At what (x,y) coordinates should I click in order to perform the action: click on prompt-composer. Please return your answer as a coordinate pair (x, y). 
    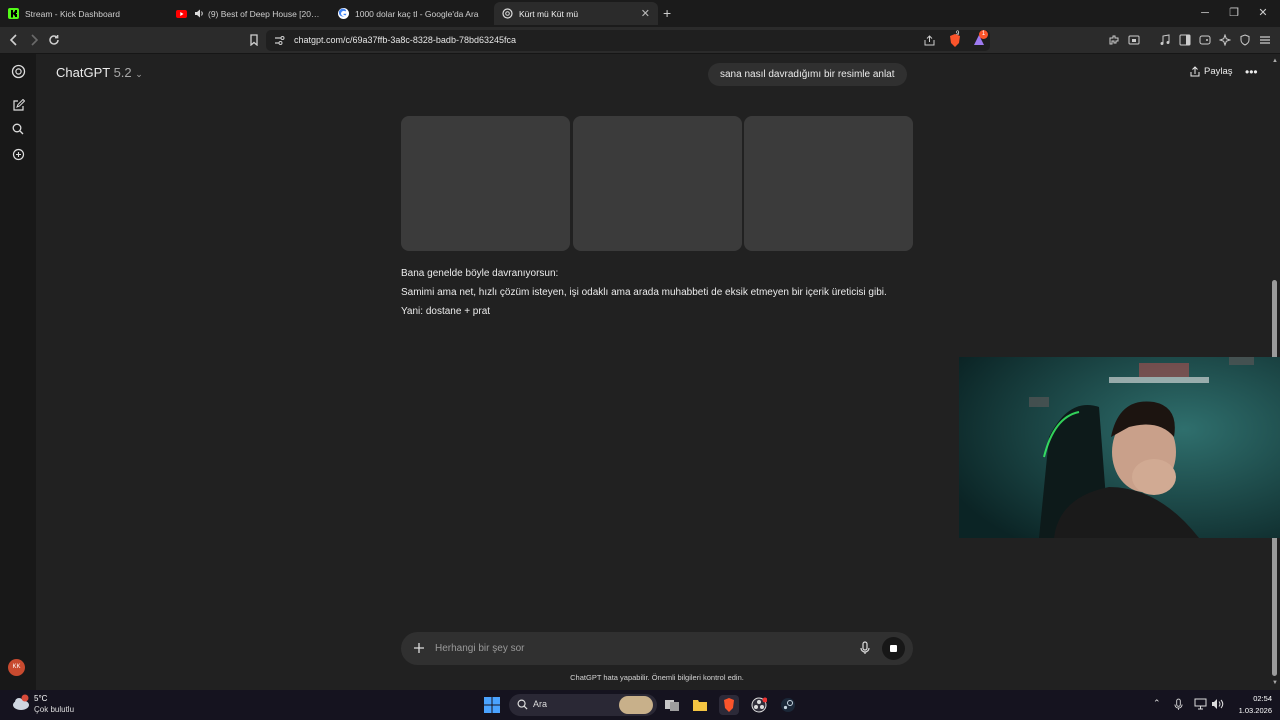
    Looking at the image, I should click on (657, 648).